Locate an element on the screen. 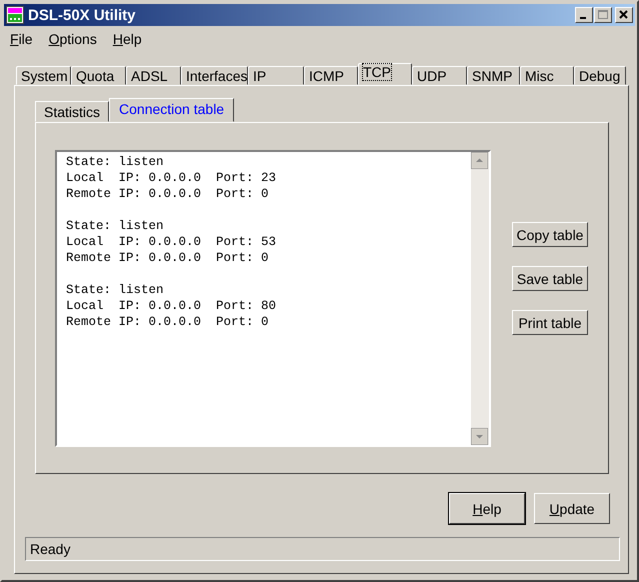 Image resolution: width=639 pixels, height=582 pixels. app-icon is located at coordinates (15, 15).